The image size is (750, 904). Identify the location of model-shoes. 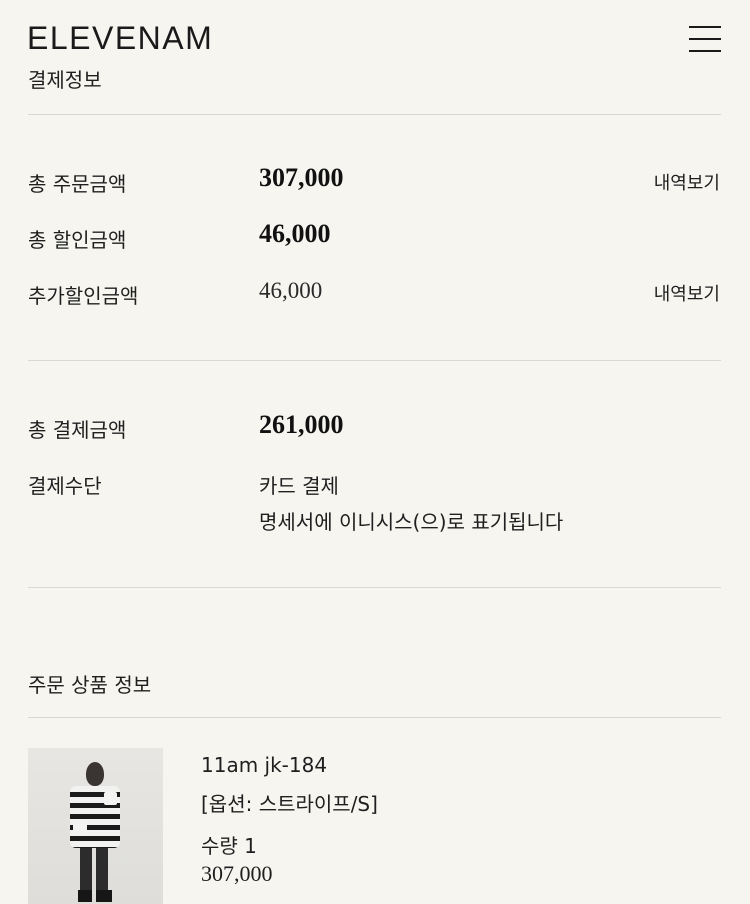
(95, 896).